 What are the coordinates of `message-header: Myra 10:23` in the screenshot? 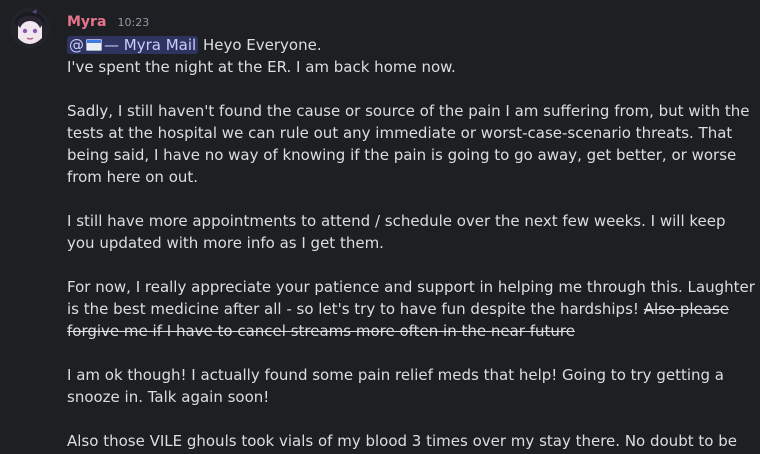 It's located at (108, 21).